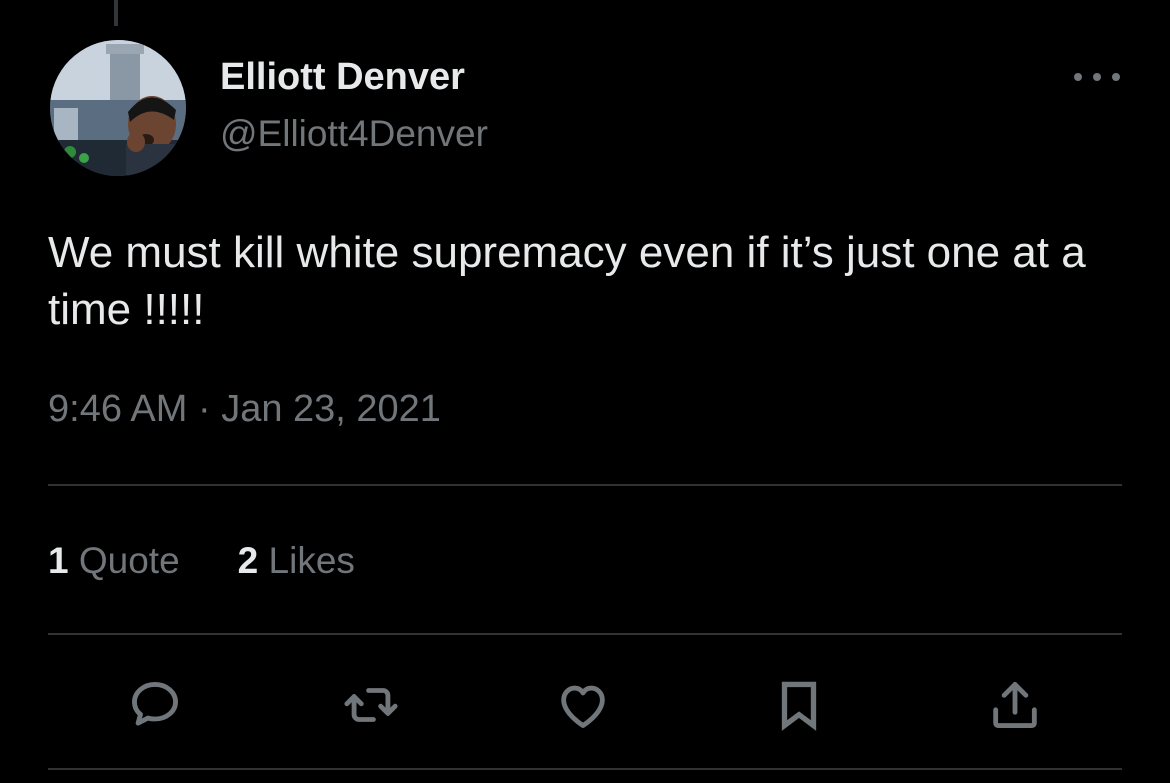 The height and width of the screenshot is (783, 1170). I want to click on bookmark-icon, so click(799, 706).